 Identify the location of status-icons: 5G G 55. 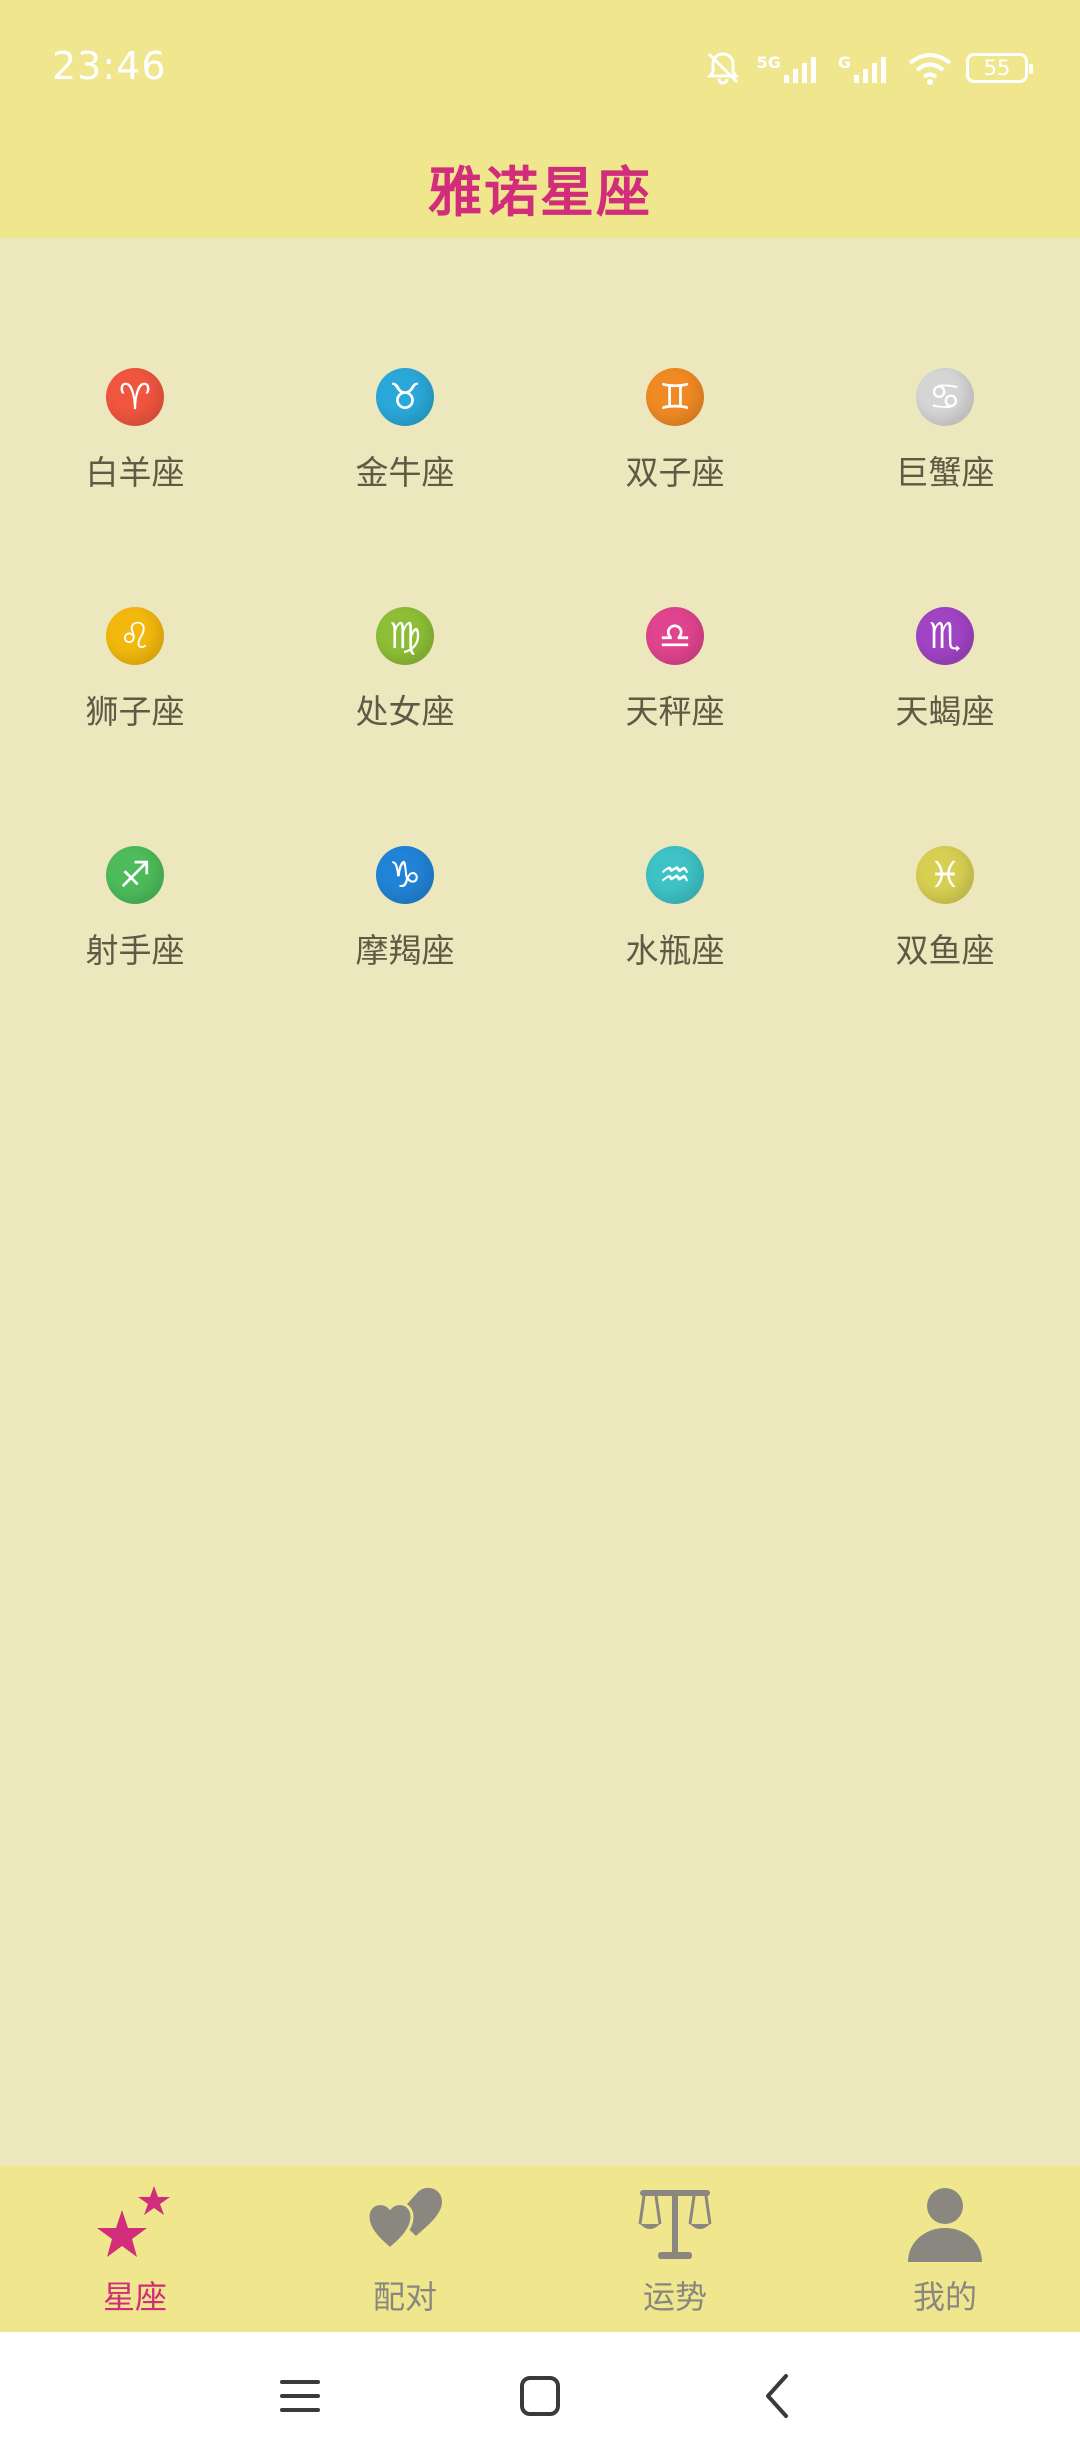
(868, 68).